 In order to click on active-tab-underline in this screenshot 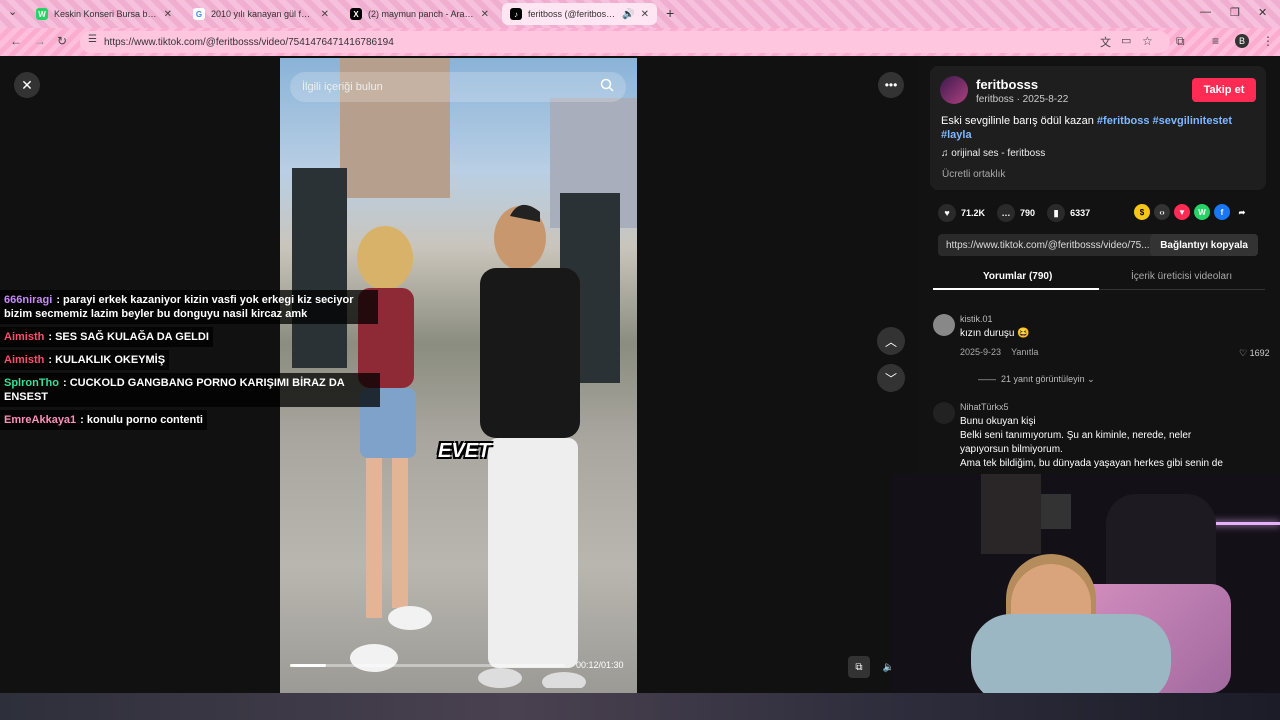, I will do `click(1016, 289)`.